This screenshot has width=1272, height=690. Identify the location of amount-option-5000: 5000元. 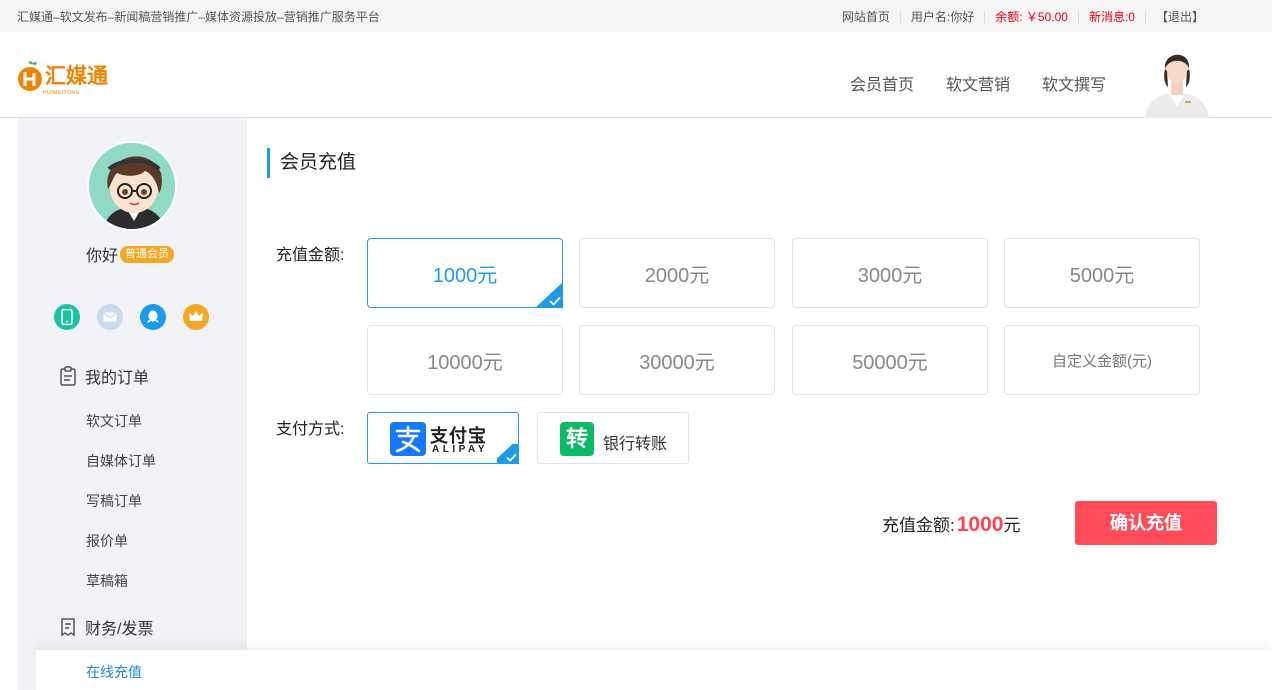
(1102, 273).